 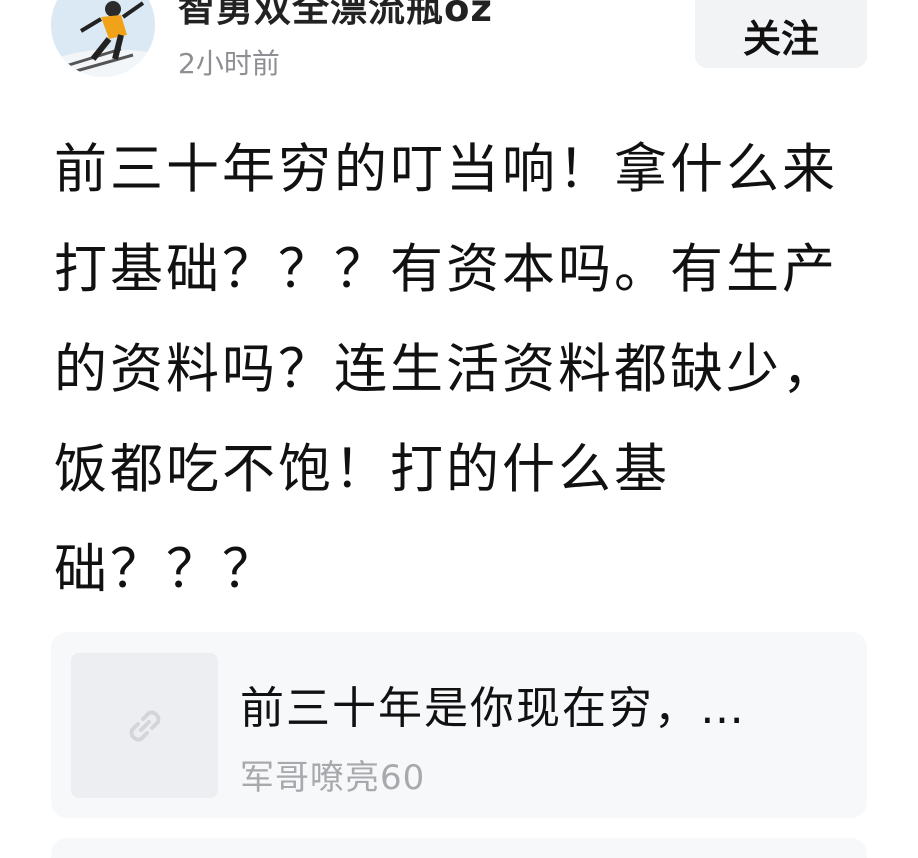 I want to click on link-thumbnail, so click(x=144, y=725).